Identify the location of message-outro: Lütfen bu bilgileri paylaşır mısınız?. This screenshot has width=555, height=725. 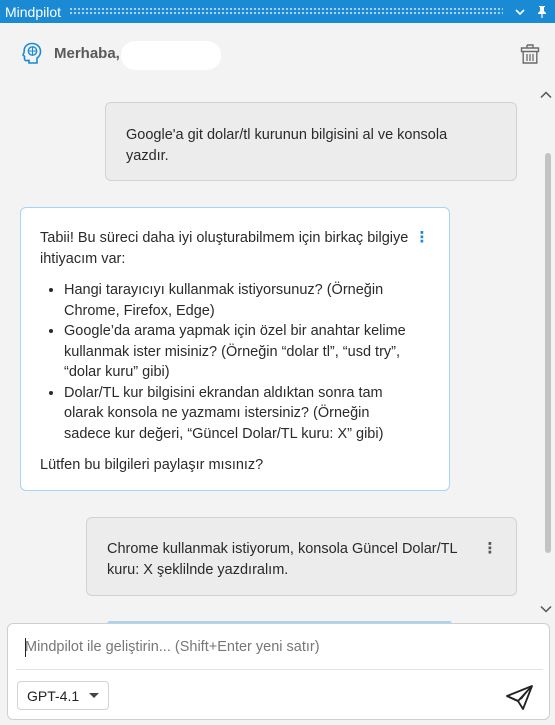
(152, 465).